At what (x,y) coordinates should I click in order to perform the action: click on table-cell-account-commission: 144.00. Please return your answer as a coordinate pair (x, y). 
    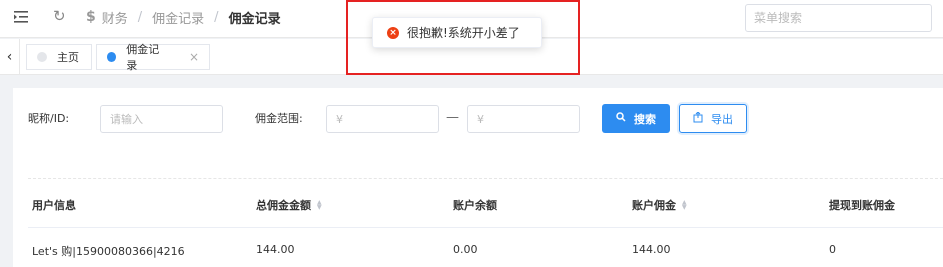
    Looking at the image, I should click on (651, 249).